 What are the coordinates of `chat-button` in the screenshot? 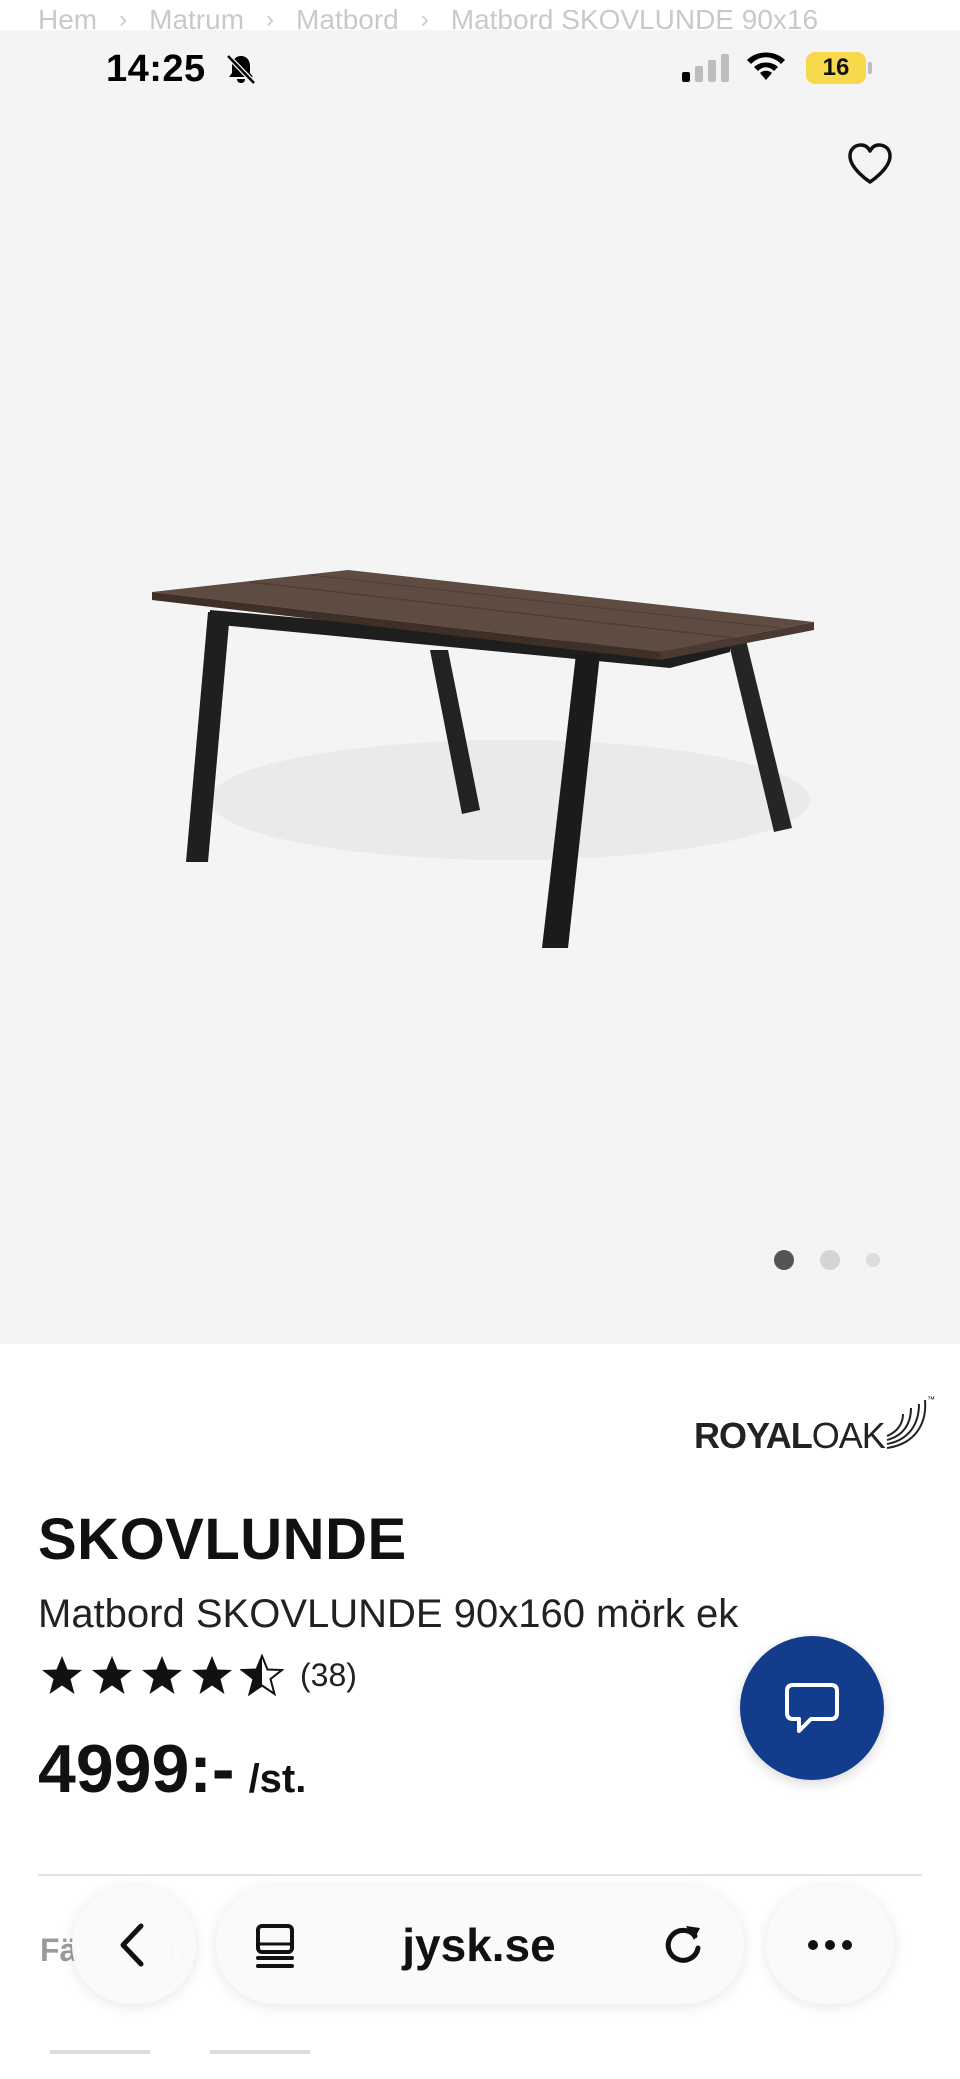 It's located at (812, 1708).